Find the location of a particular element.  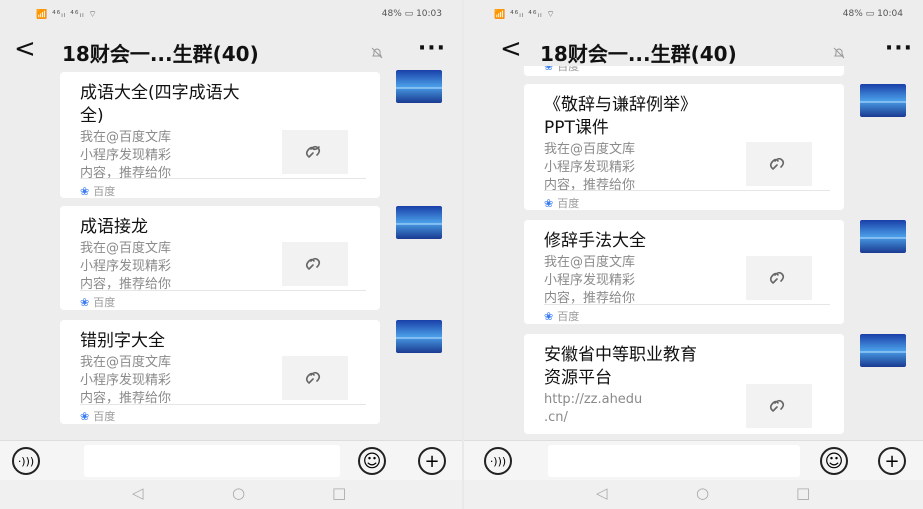

chat-title: 18财会一...生群(40) is located at coordinates (638, 54).